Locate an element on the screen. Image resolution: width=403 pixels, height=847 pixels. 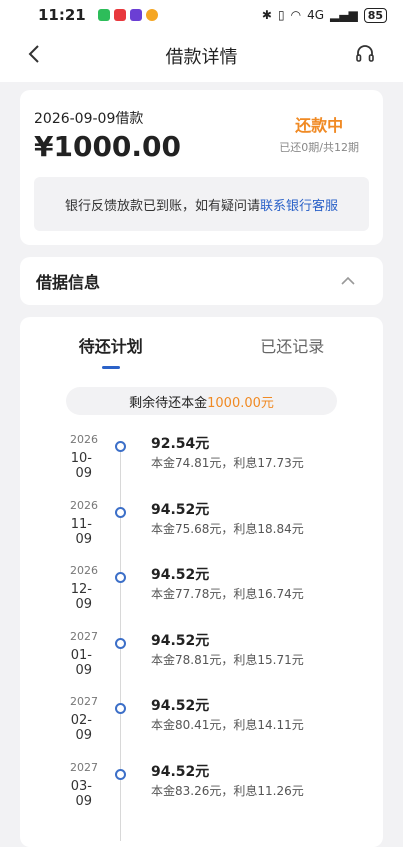
schedule-row: 2027 02-09 94.52元 本金80.41元，利息14.11元 is located at coordinates (201, 728).